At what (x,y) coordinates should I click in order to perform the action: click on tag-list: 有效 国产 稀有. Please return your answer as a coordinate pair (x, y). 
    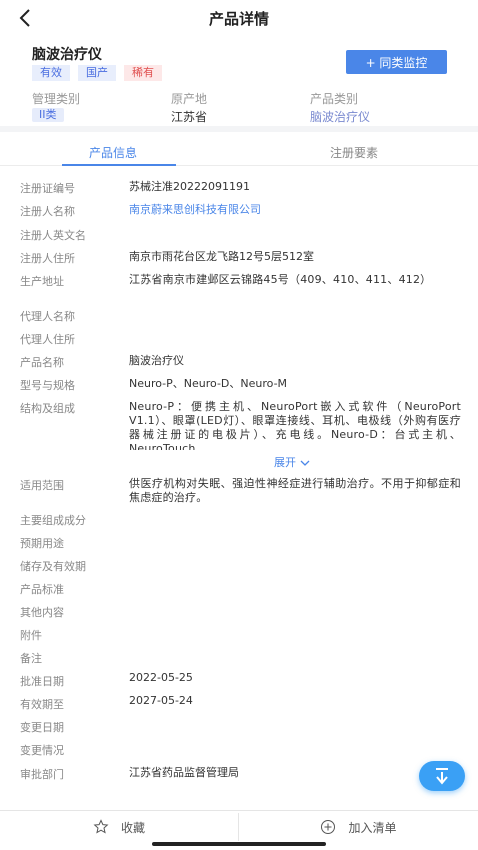
    Looking at the image, I should click on (97, 73).